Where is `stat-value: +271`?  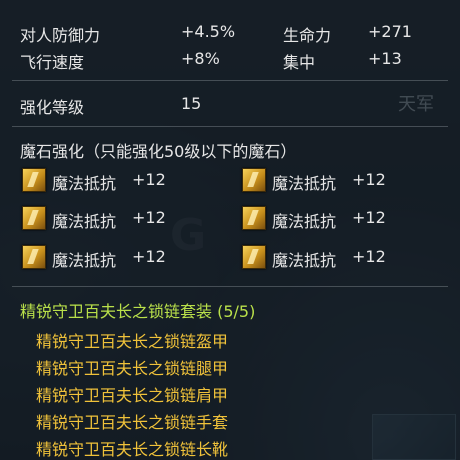 stat-value: +271 is located at coordinates (390, 31).